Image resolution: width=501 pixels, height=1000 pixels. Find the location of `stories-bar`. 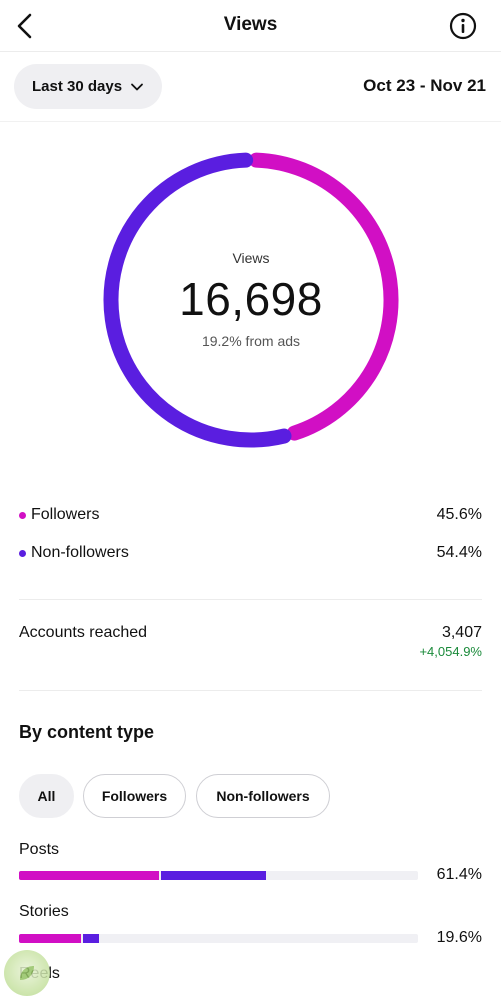

stories-bar is located at coordinates (218, 938).